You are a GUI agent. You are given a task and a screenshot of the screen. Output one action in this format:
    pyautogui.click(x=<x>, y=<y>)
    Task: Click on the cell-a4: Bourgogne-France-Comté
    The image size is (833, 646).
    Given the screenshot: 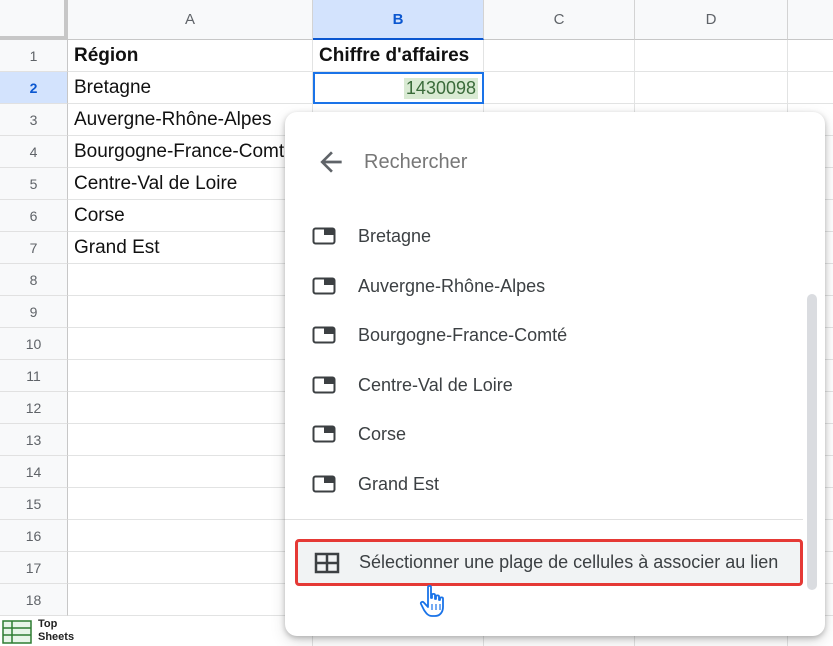 What is the action you would take?
    pyautogui.click(x=190, y=152)
    